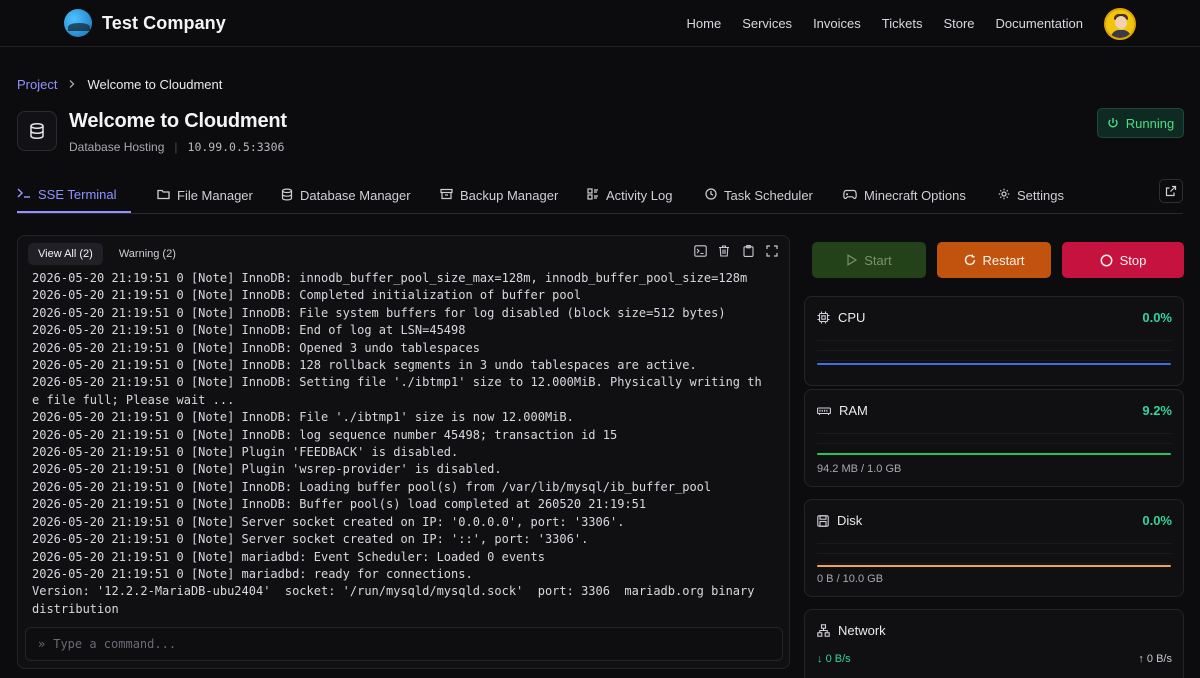 The height and width of the screenshot is (678, 1200). I want to click on disk-stat-card: Disk 0.0% 0 B / 10.0 GB, so click(994, 548).